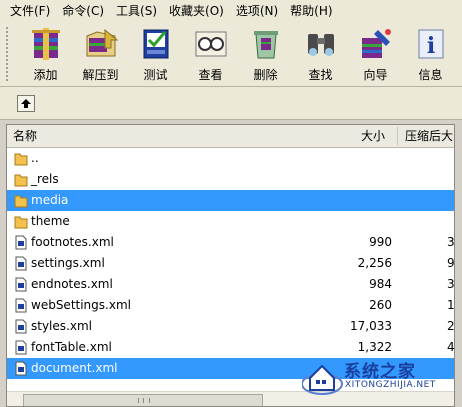  I want to click on folder-row: _rels, so click(230, 179).